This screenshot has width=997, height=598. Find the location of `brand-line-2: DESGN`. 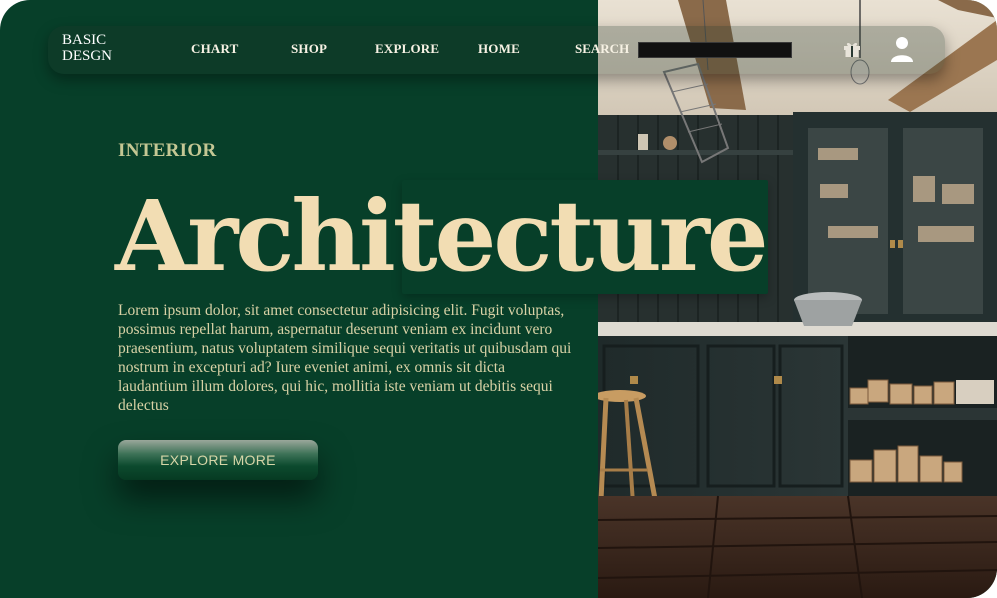

brand-line-2: DESGN is located at coordinates (87, 56).